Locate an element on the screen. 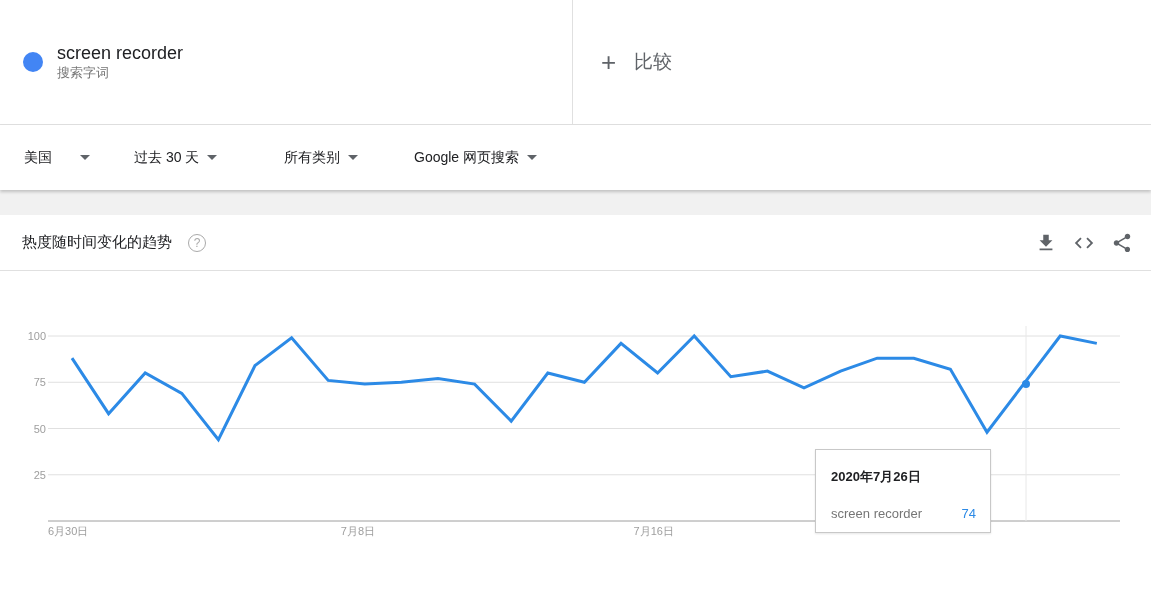  search-term: screen recorder is located at coordinates (120, 53).